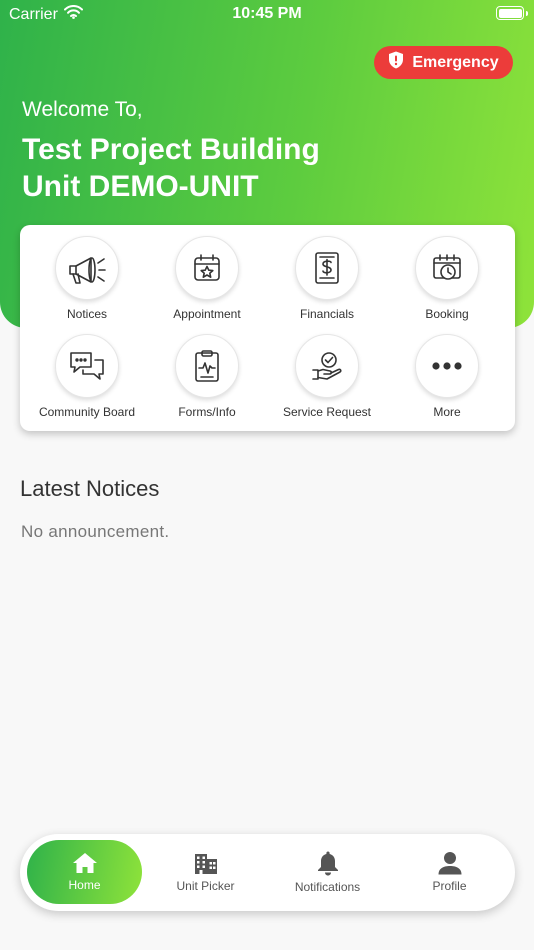 The width and height of the screenshot is (534, 950). What do you see at coordinates (512, 13) in the screenshot?
I see `battery-icon` at bounding box center [512, 13].